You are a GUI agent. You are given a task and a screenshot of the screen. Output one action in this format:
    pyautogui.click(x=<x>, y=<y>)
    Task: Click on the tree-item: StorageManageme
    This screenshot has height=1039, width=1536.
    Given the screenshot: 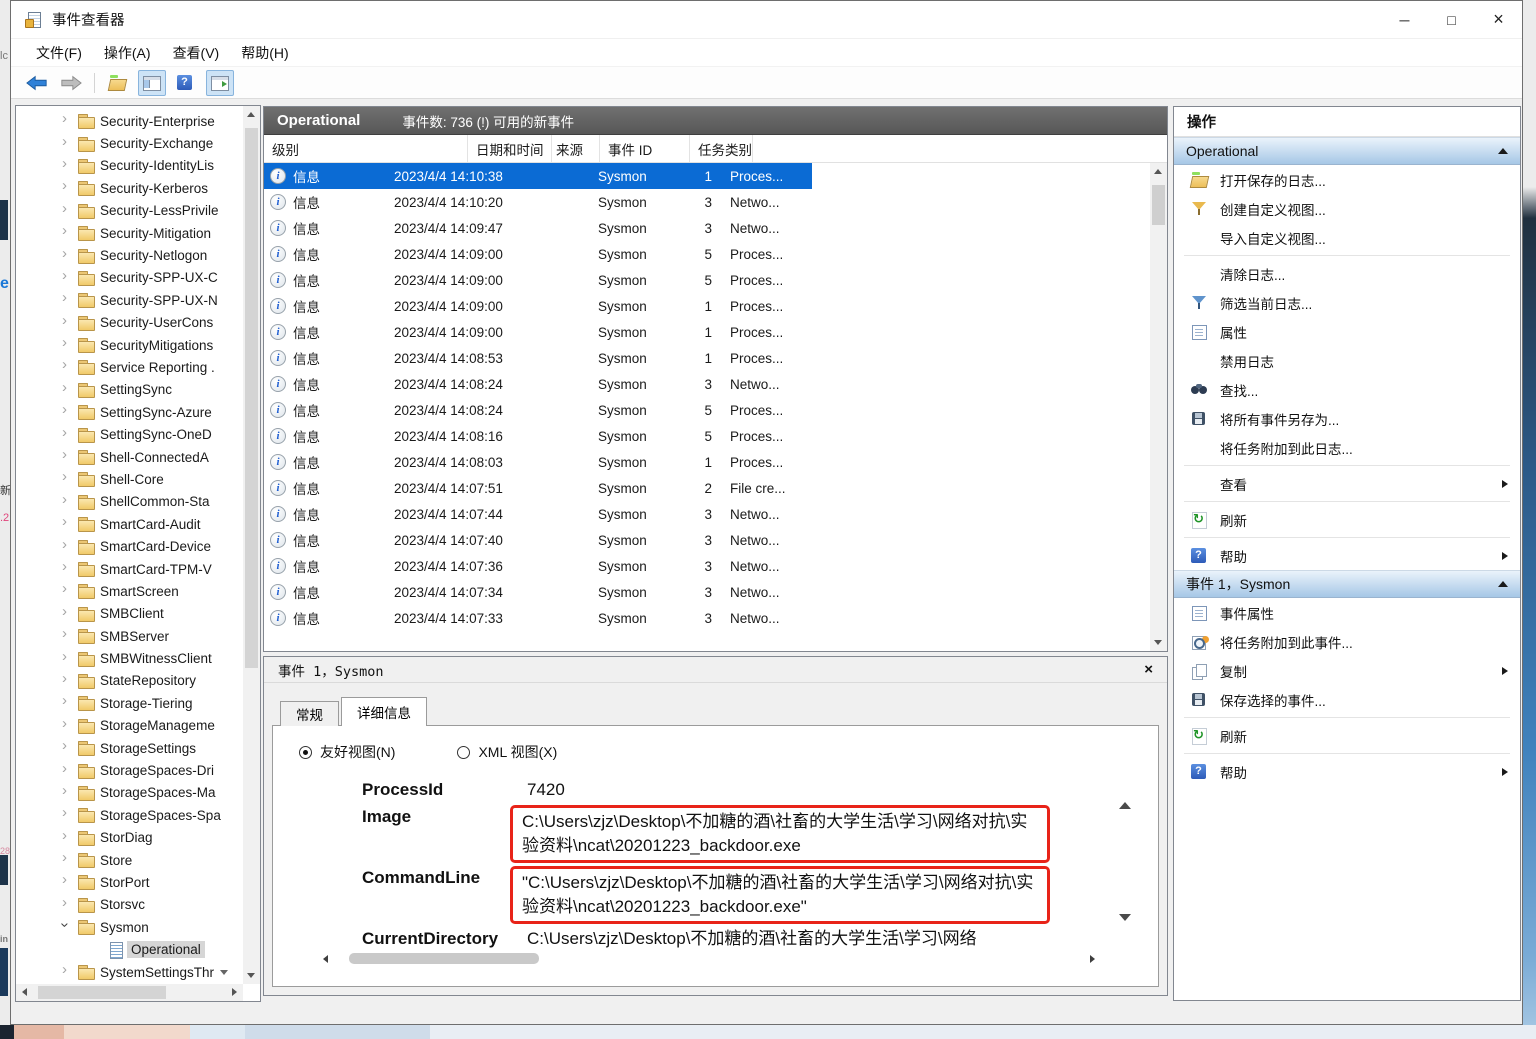 What is the action you would take?
    pyautogui.click(x=129, y=726)
    